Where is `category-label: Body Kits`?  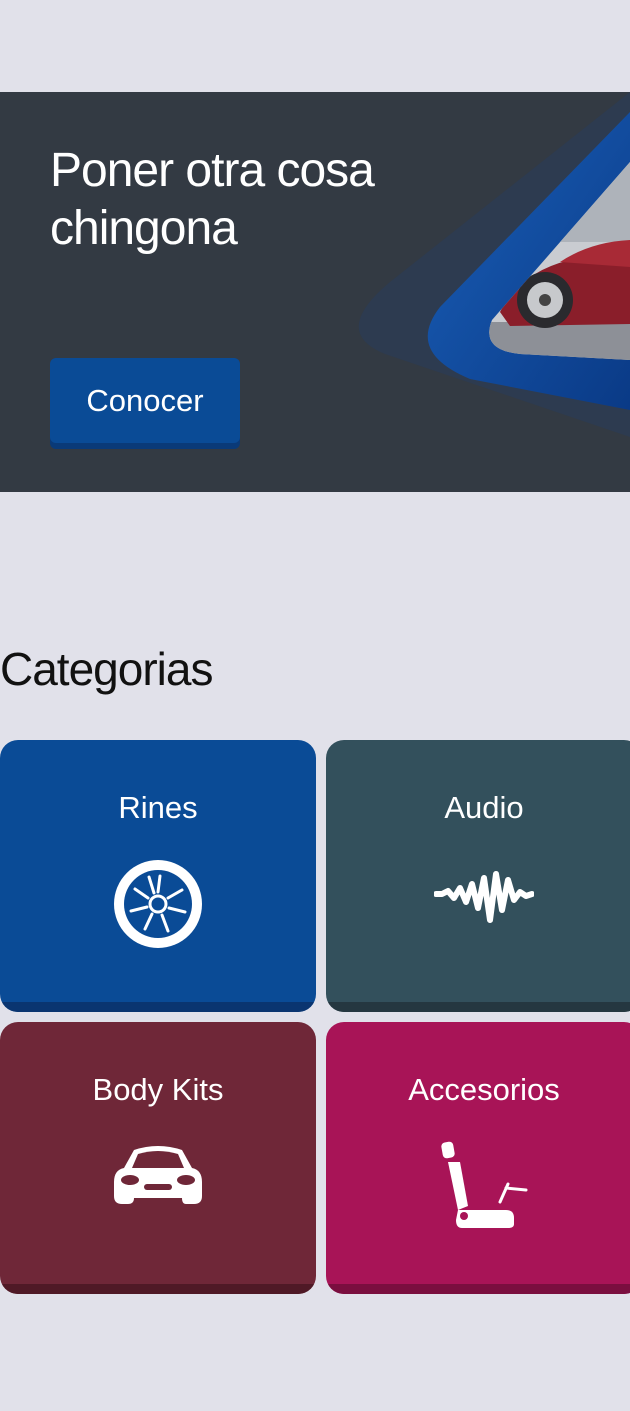
category-label: Body Kits is located at coordinates (158, 1089).